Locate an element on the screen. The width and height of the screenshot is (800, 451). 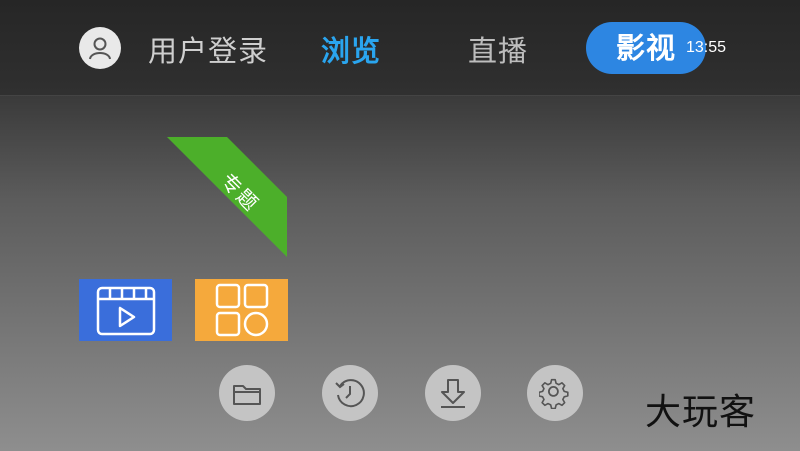
history-clock-icon is located at coordinates (350, 393).